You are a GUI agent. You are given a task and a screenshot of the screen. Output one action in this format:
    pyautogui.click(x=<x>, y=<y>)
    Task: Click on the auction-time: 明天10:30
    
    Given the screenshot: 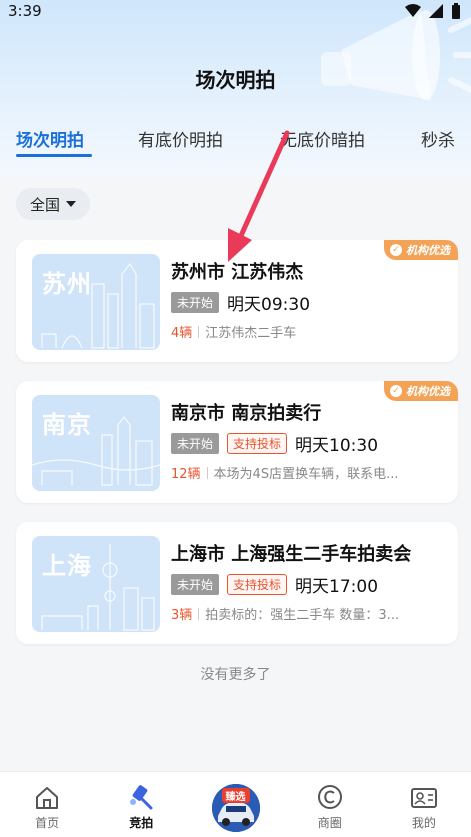 What is the action you would take?
    pyautogui.click(x=337, y=446)
    